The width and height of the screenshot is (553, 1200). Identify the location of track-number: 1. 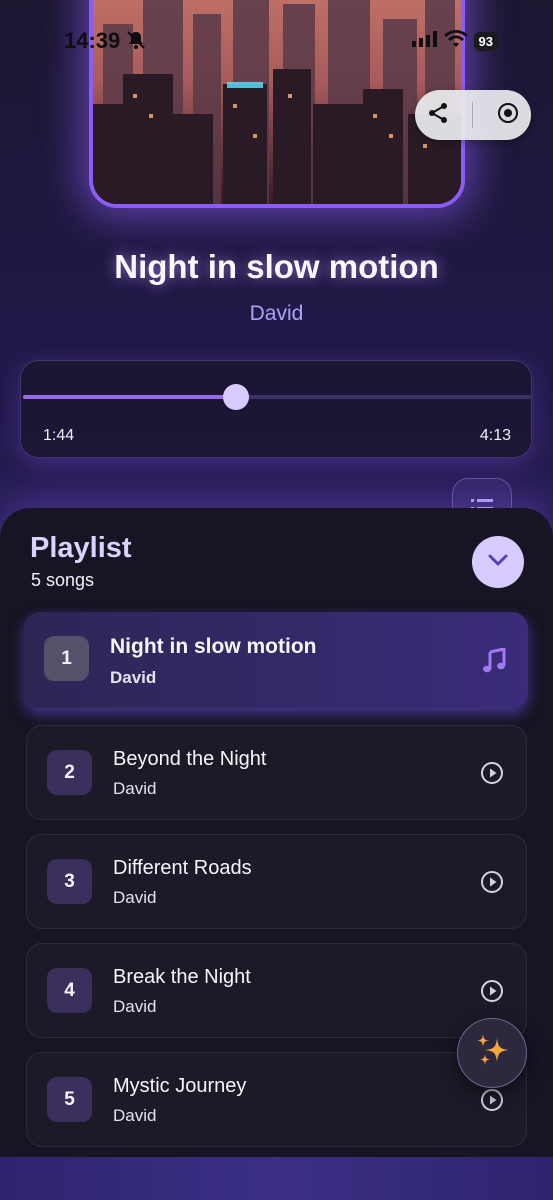
(66, 658).